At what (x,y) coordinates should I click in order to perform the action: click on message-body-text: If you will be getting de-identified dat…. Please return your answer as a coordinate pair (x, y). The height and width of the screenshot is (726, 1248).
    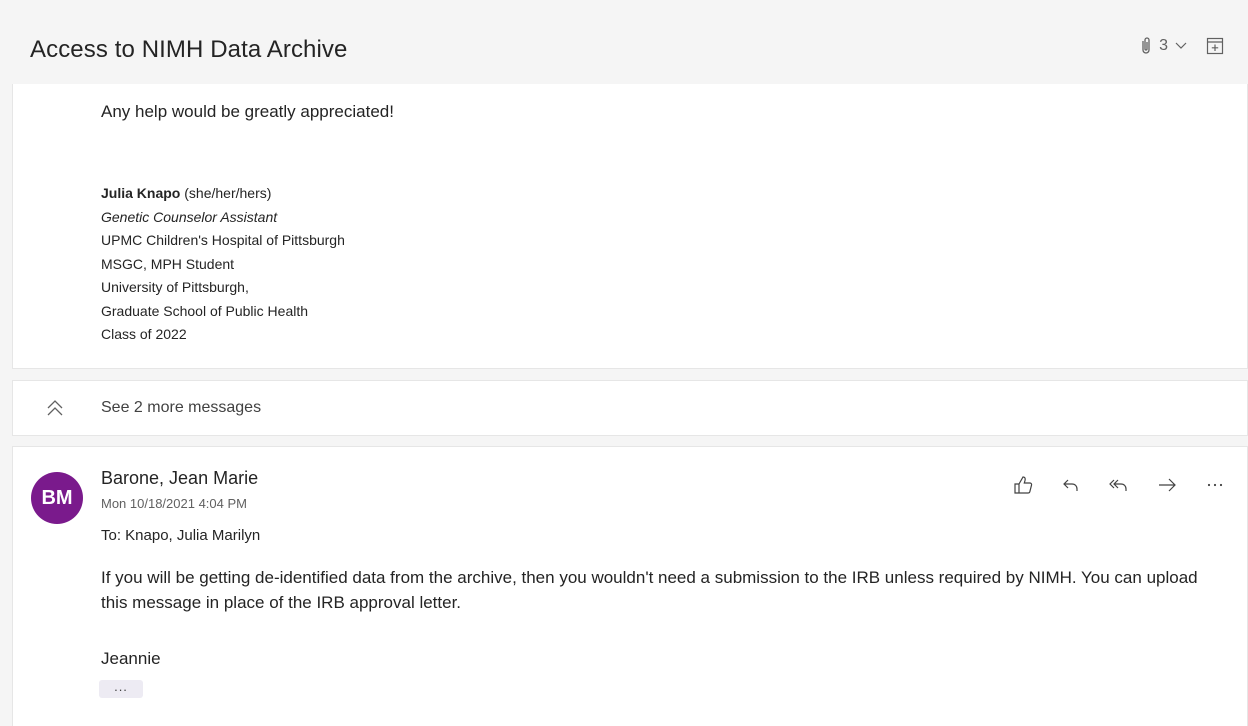
    Looking at the image, I should click on (649, 590).